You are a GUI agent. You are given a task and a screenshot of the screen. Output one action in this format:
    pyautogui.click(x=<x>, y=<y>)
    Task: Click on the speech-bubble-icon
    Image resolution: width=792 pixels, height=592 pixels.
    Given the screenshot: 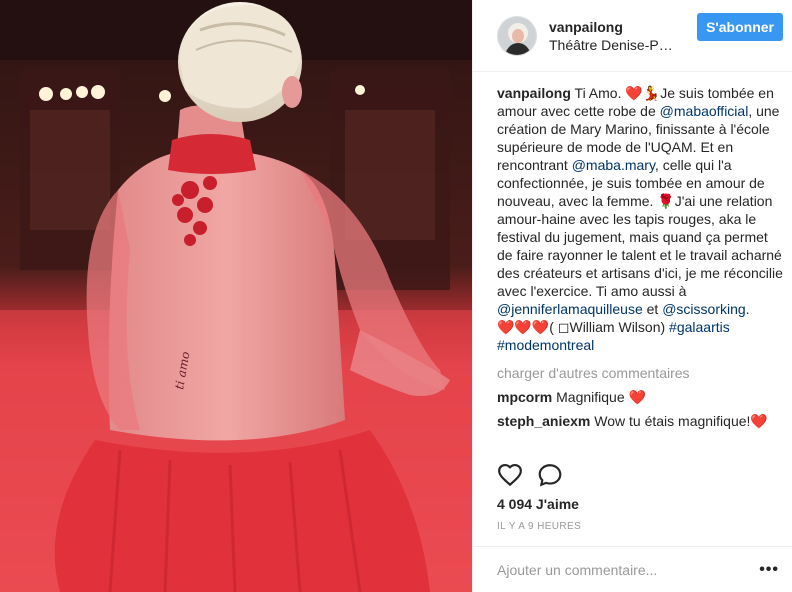 What is the action you would take?
    pyautogui.click(x=550, y=475)
    